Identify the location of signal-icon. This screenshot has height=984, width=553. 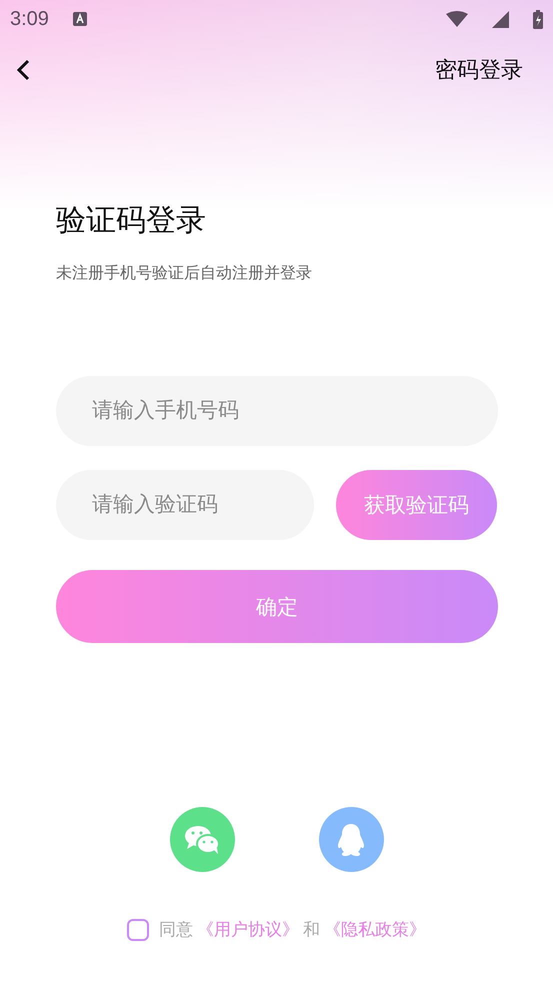
(500, 19).